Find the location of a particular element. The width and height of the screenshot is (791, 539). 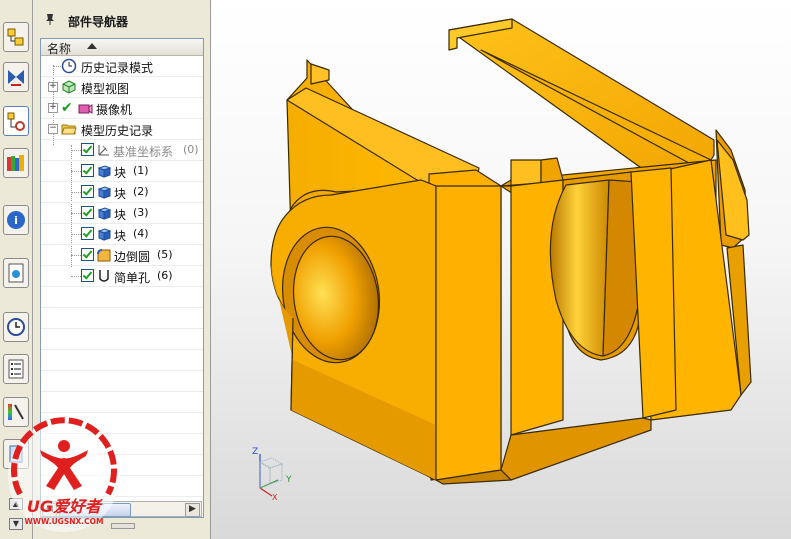

feature-number: (2) is located at coordinates (141, 191).